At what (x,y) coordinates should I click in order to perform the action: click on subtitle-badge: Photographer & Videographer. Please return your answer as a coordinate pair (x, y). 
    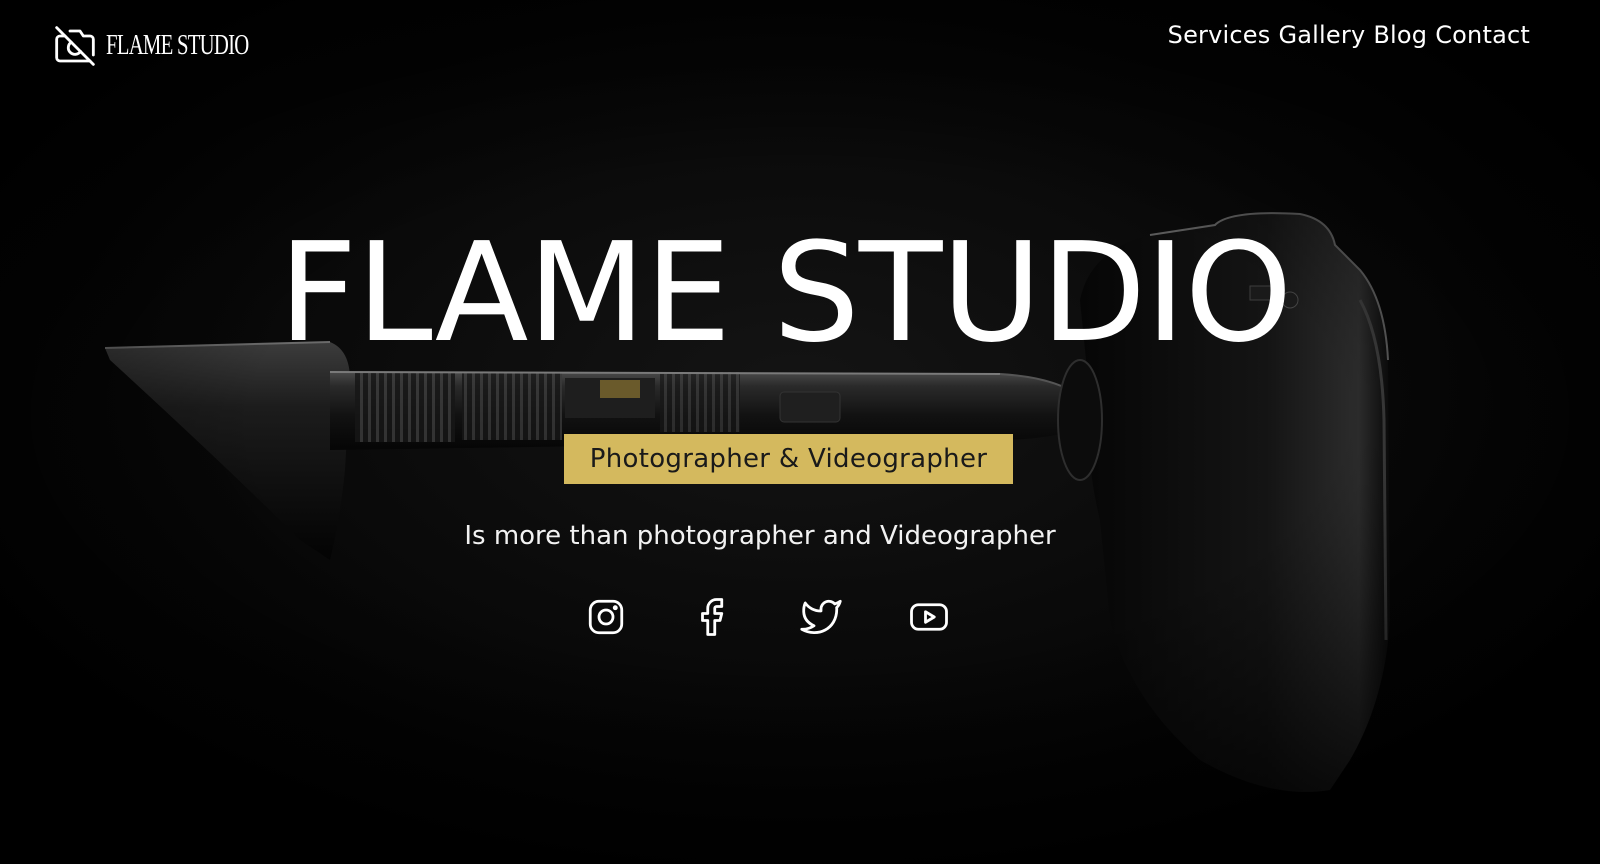
    Looking at the image, I should click on (788, 459).